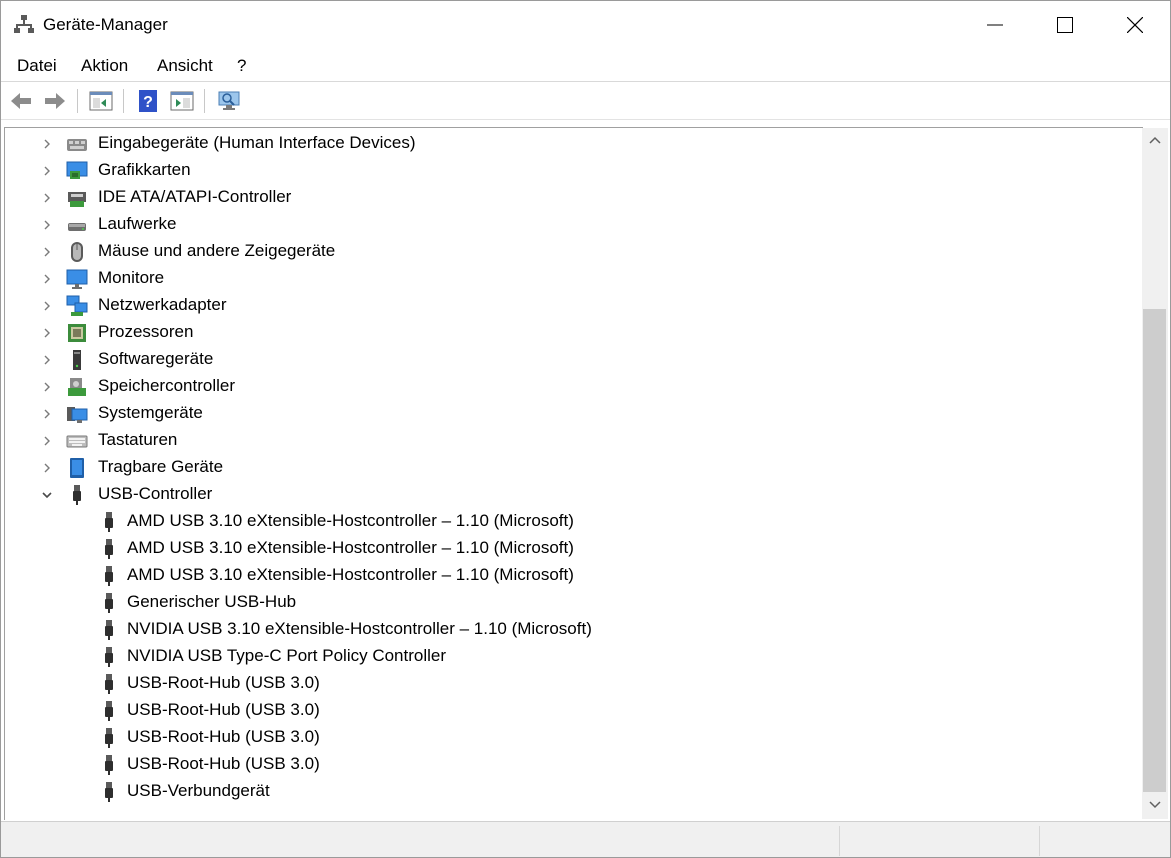  Describe the element at coordinates (137, 223) in the screenshot. I see `category-label: Laufwerke` at that location.